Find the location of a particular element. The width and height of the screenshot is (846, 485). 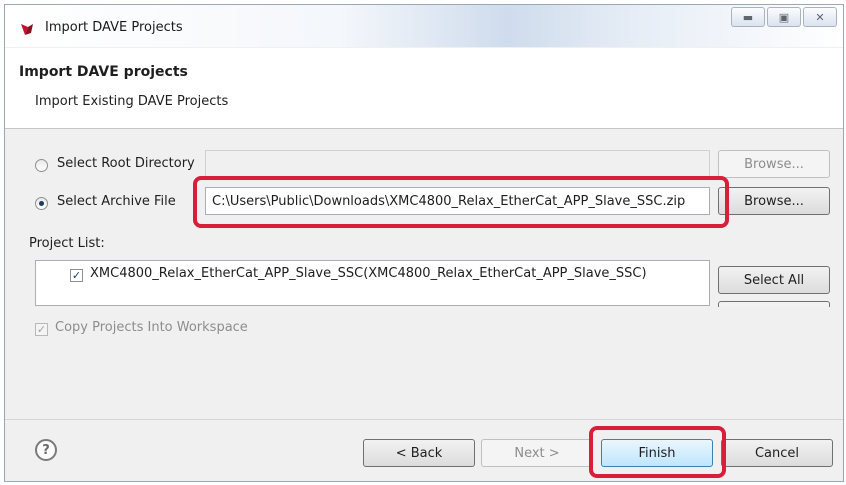

close-button: ✕ is located at coordinates (820, 17).